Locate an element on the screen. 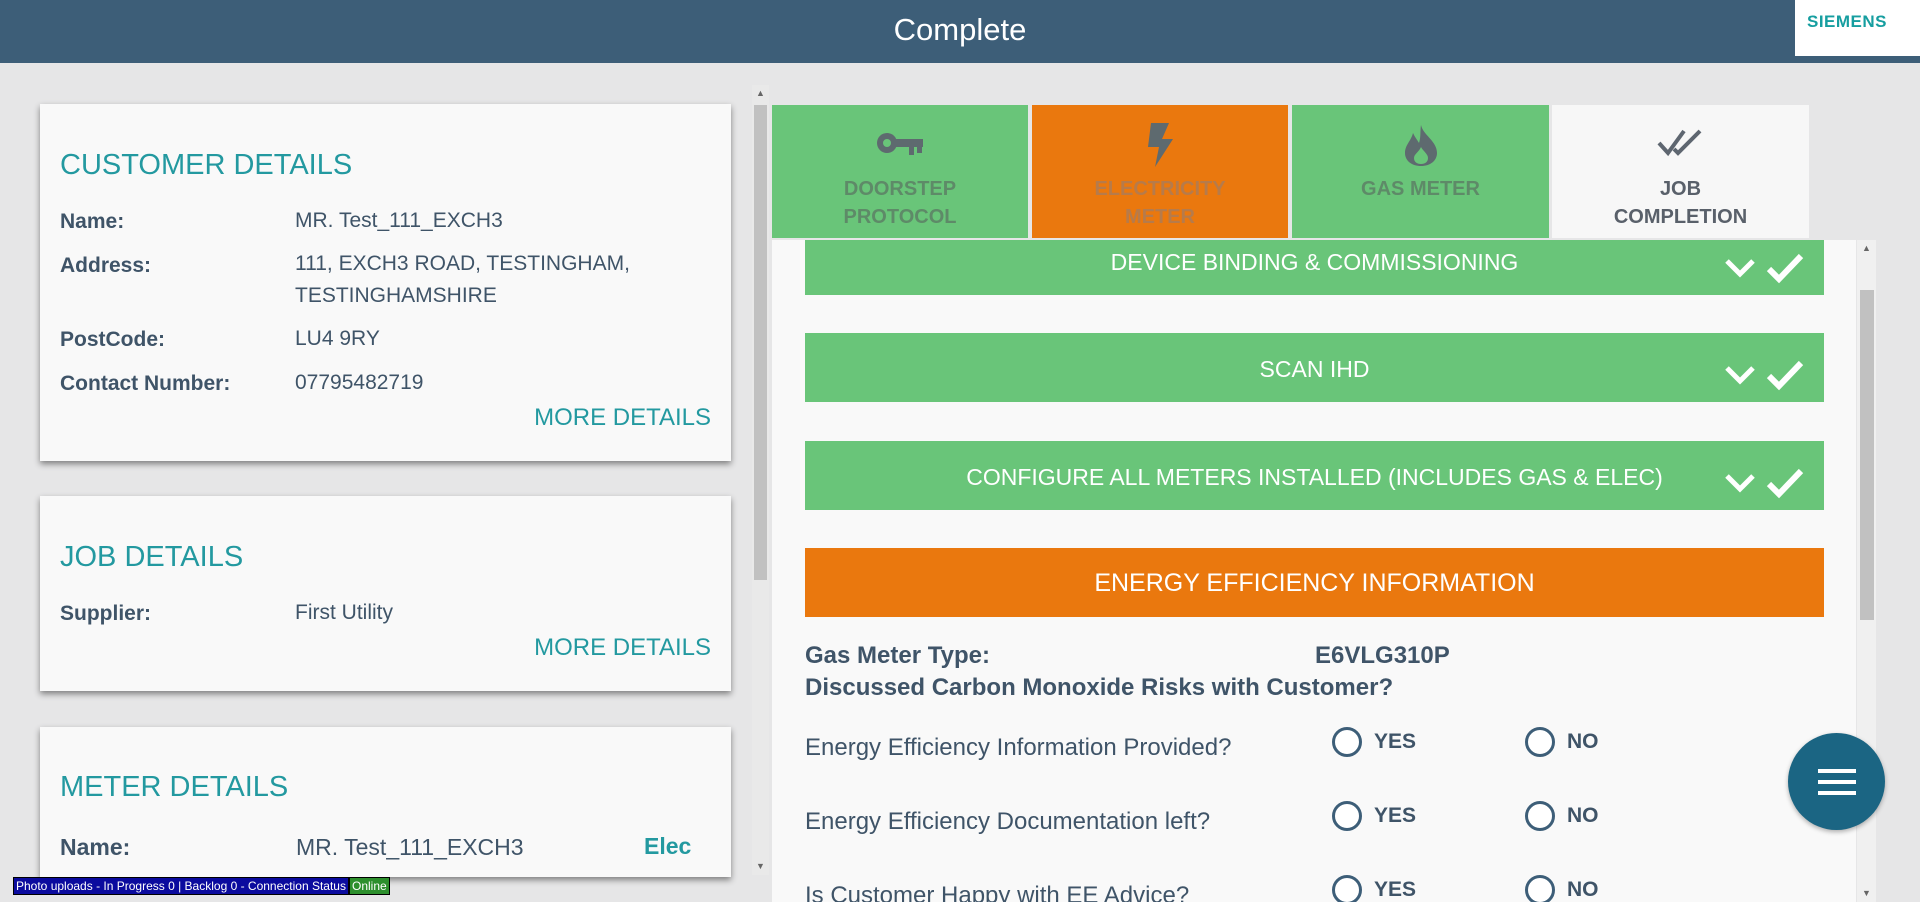  tab-job-line1: JOB is located at coordinates (1680, 189).